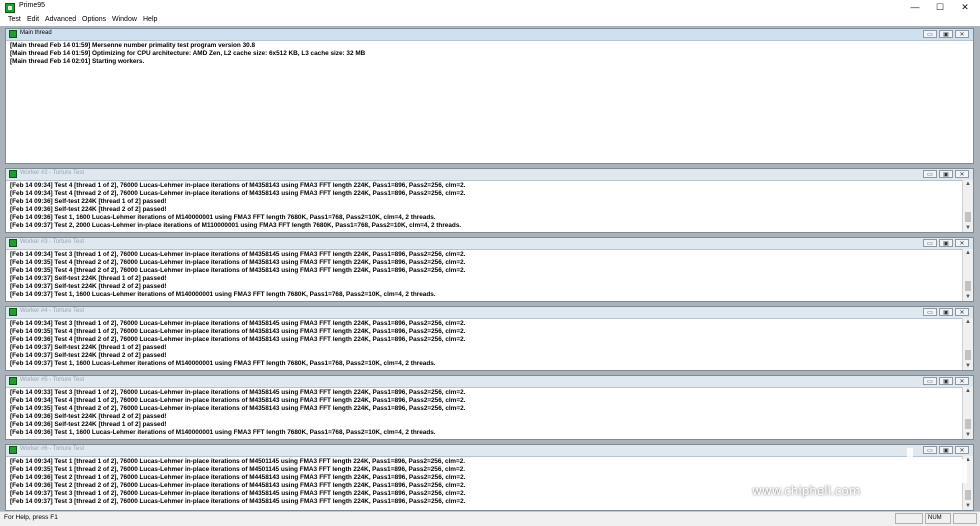  What do you see at coordinates (489, 175) in the screenshot?
I see `window-caption: Worker #2 - Torture Test ▭ ▣ ✕` at bounding box center [489, 175].